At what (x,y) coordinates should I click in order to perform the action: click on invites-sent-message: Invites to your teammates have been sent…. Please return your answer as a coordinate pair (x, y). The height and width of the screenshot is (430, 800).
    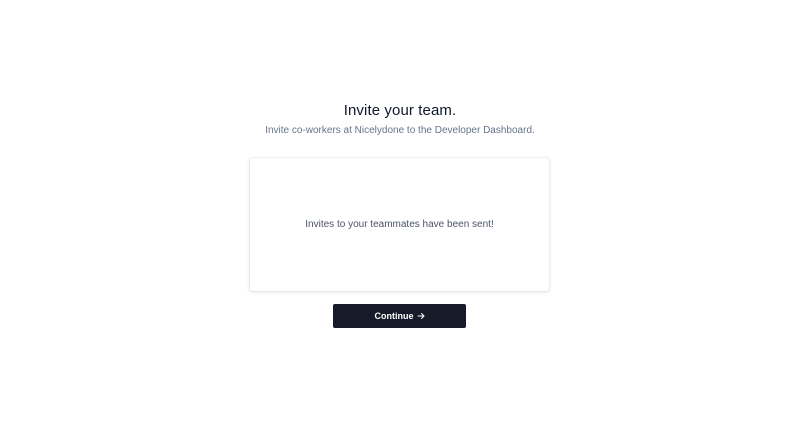
    Looking at the image, I should click on (399, 224).